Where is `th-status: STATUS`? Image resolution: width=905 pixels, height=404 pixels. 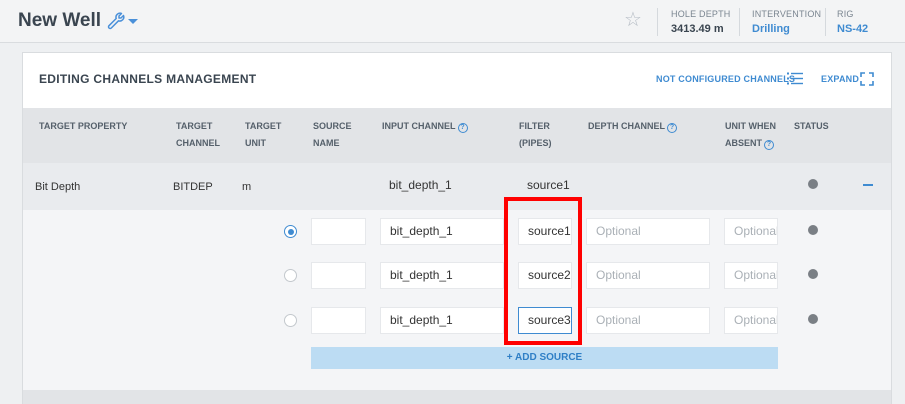
th-status: STATUS is located at coordinates (811, 126).